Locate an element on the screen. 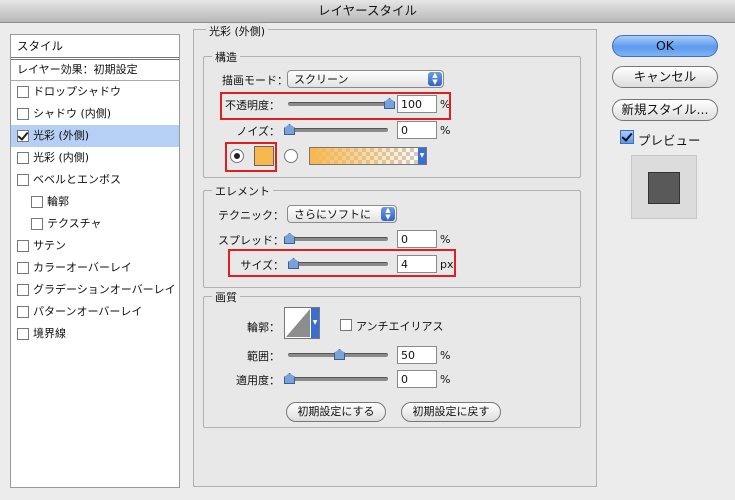  quality-title: 画質 is located at coordinates (226, 297).